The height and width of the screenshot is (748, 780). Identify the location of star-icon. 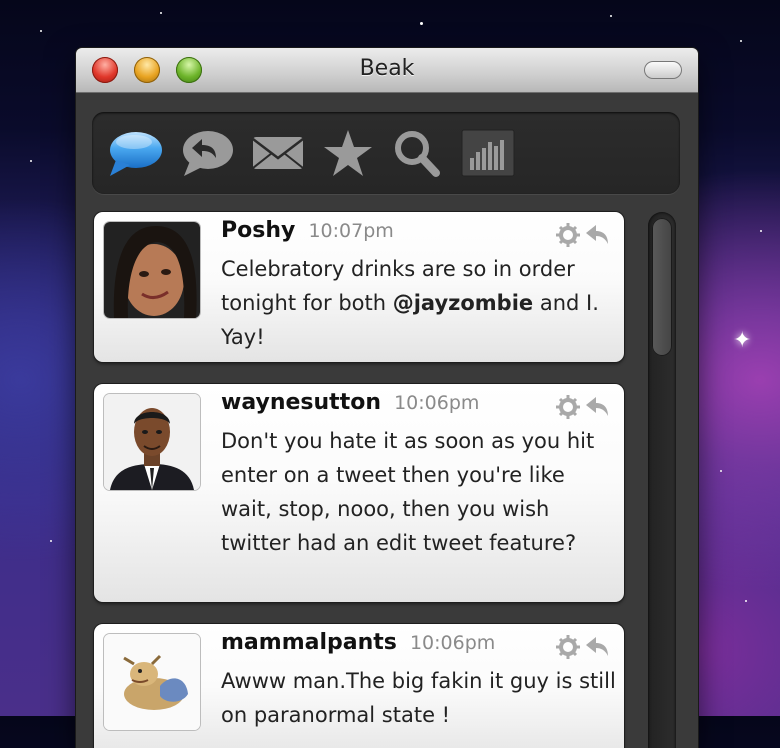
(348, 153).